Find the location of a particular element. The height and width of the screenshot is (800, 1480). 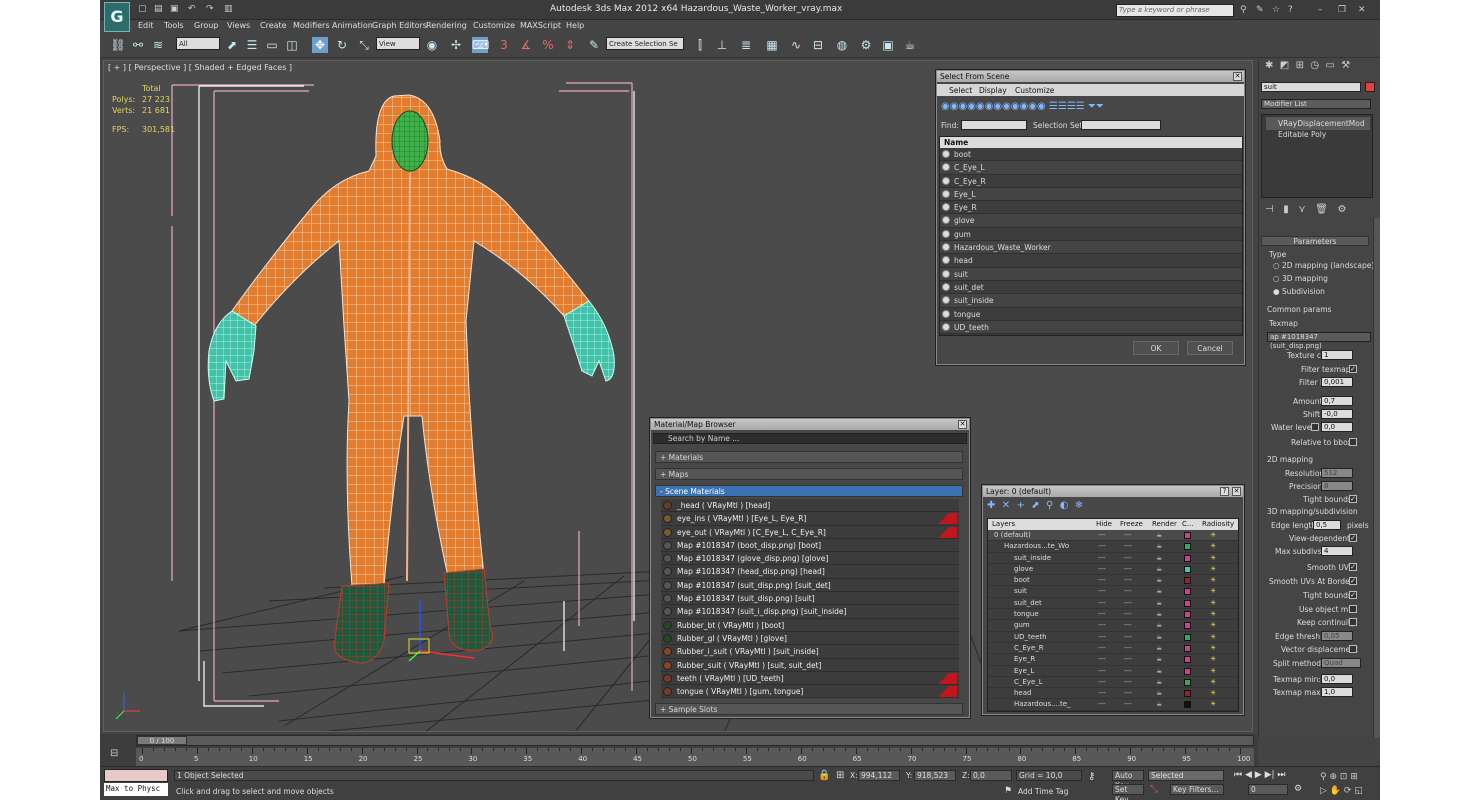

material-browser-title: Material/Map Browser is located at coordinates (810, 424).